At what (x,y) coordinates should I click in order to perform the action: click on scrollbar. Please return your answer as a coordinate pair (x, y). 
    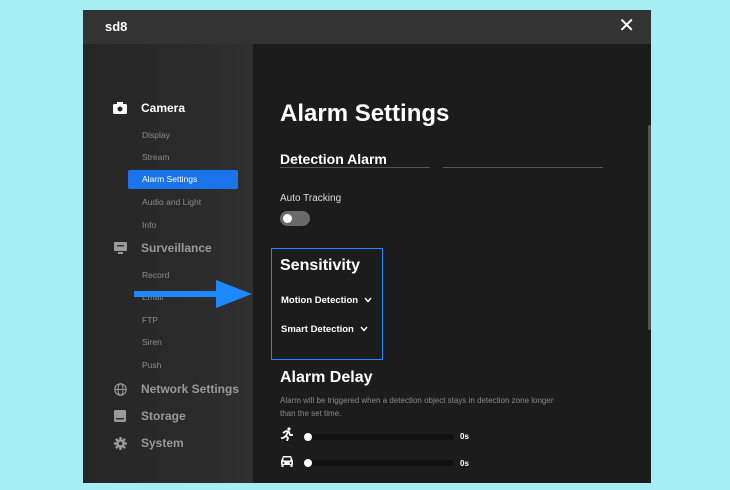
    Looking at the image, I should click on (649, 227).